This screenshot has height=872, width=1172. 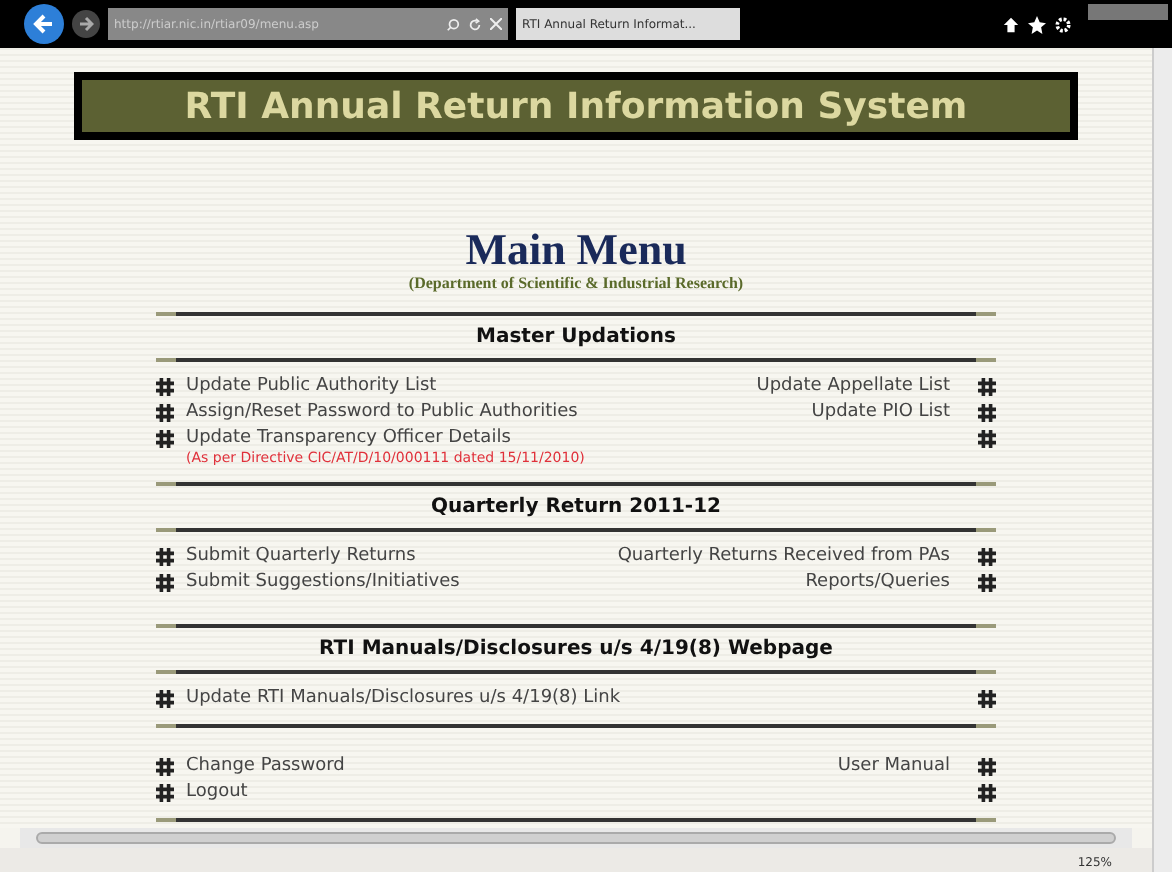 What do you see at coordinates (496, 24) in the screenshot?
I see `close-icon` at bounding box center [496, 24].